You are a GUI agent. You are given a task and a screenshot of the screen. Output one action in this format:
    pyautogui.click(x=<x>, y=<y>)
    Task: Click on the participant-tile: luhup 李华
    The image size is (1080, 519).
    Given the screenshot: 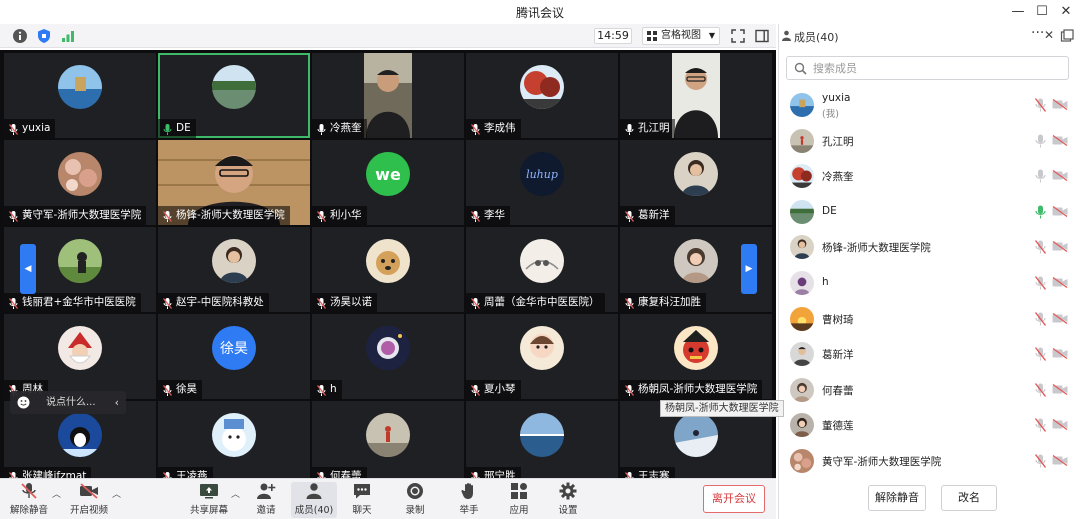 What is the action you would take?
    pyautogui.click(x=542, y=182)
    